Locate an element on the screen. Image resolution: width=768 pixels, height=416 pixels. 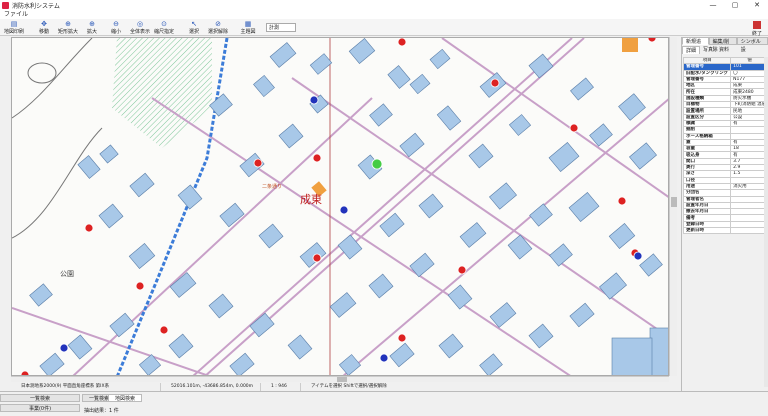
close-button: ✕ is located at coordinates (757, 5).